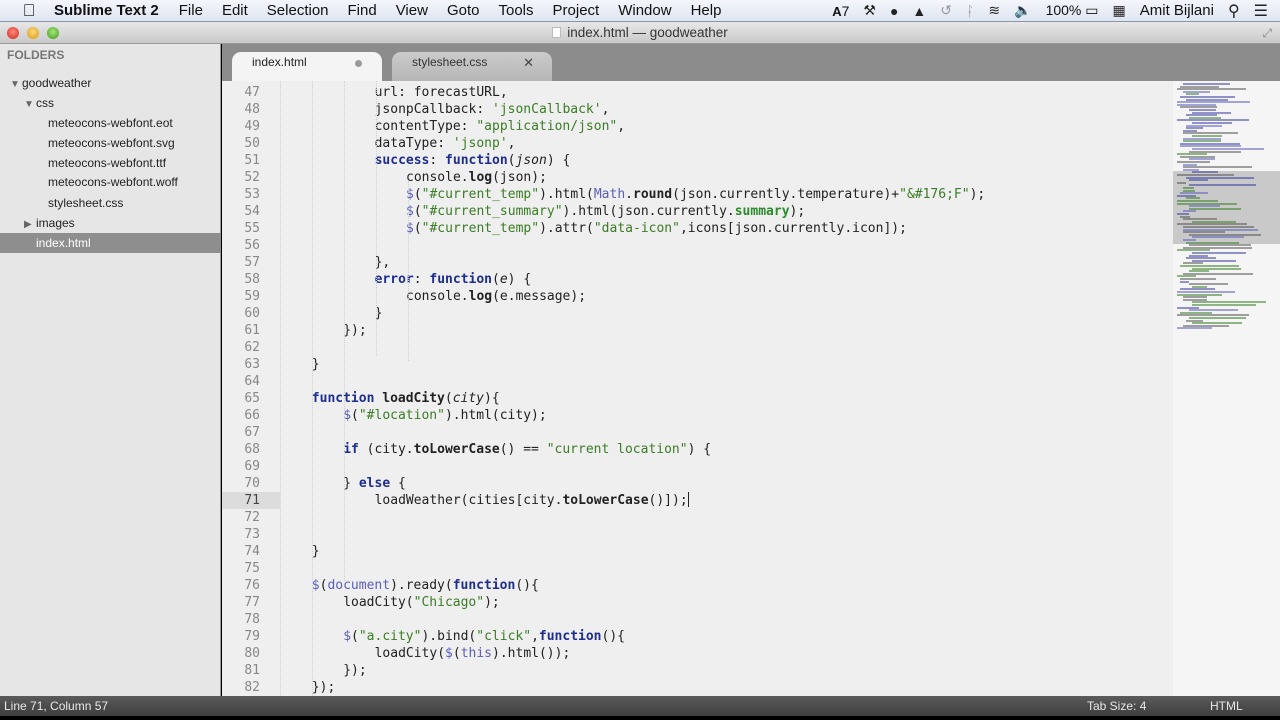 The image size is (1280, 720). I want to click on close-tab-icon: ✕, so click(528, 62).